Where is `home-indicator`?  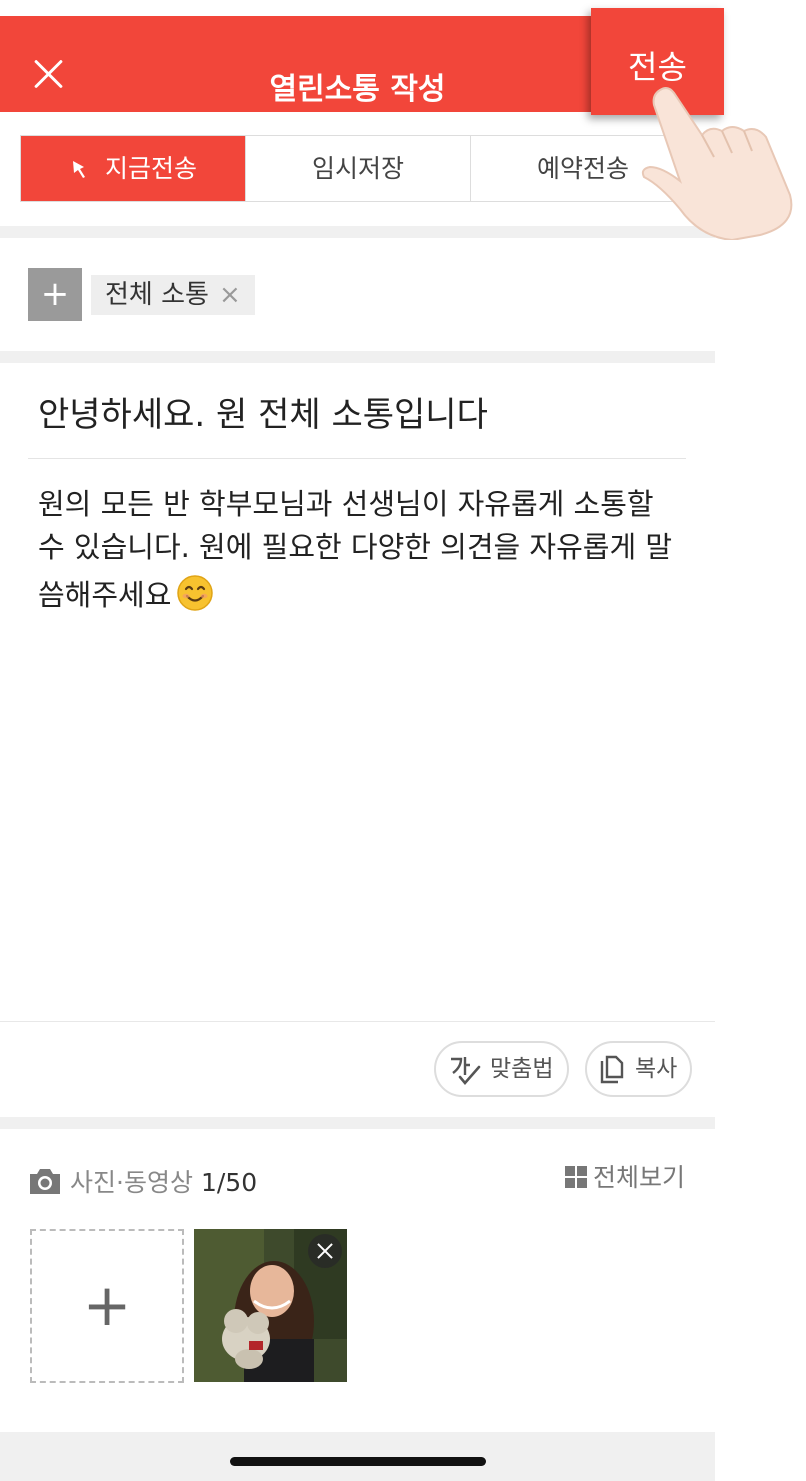
home-indicator is located at coordinates (358, 1461).